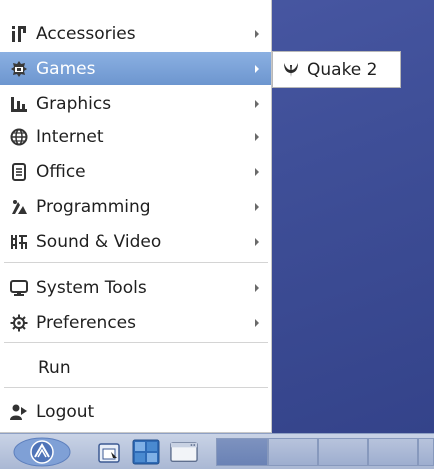  I want to click on menu-item-sound-video: Sound & Video, so click(135, 241).